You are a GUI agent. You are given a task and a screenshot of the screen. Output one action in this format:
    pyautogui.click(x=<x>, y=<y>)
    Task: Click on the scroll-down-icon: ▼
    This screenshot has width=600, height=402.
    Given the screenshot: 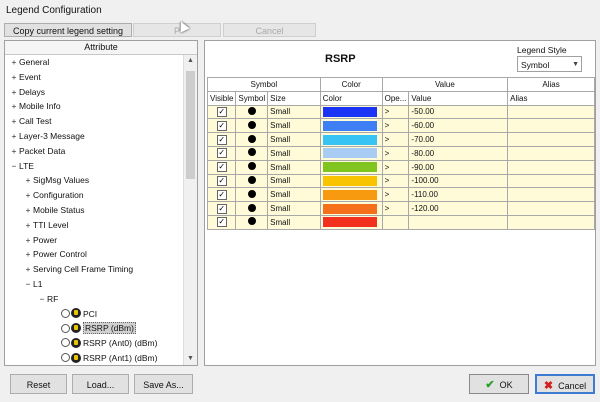 What is the action you would take?
    pyautogui.click(x=190, y=359)
    